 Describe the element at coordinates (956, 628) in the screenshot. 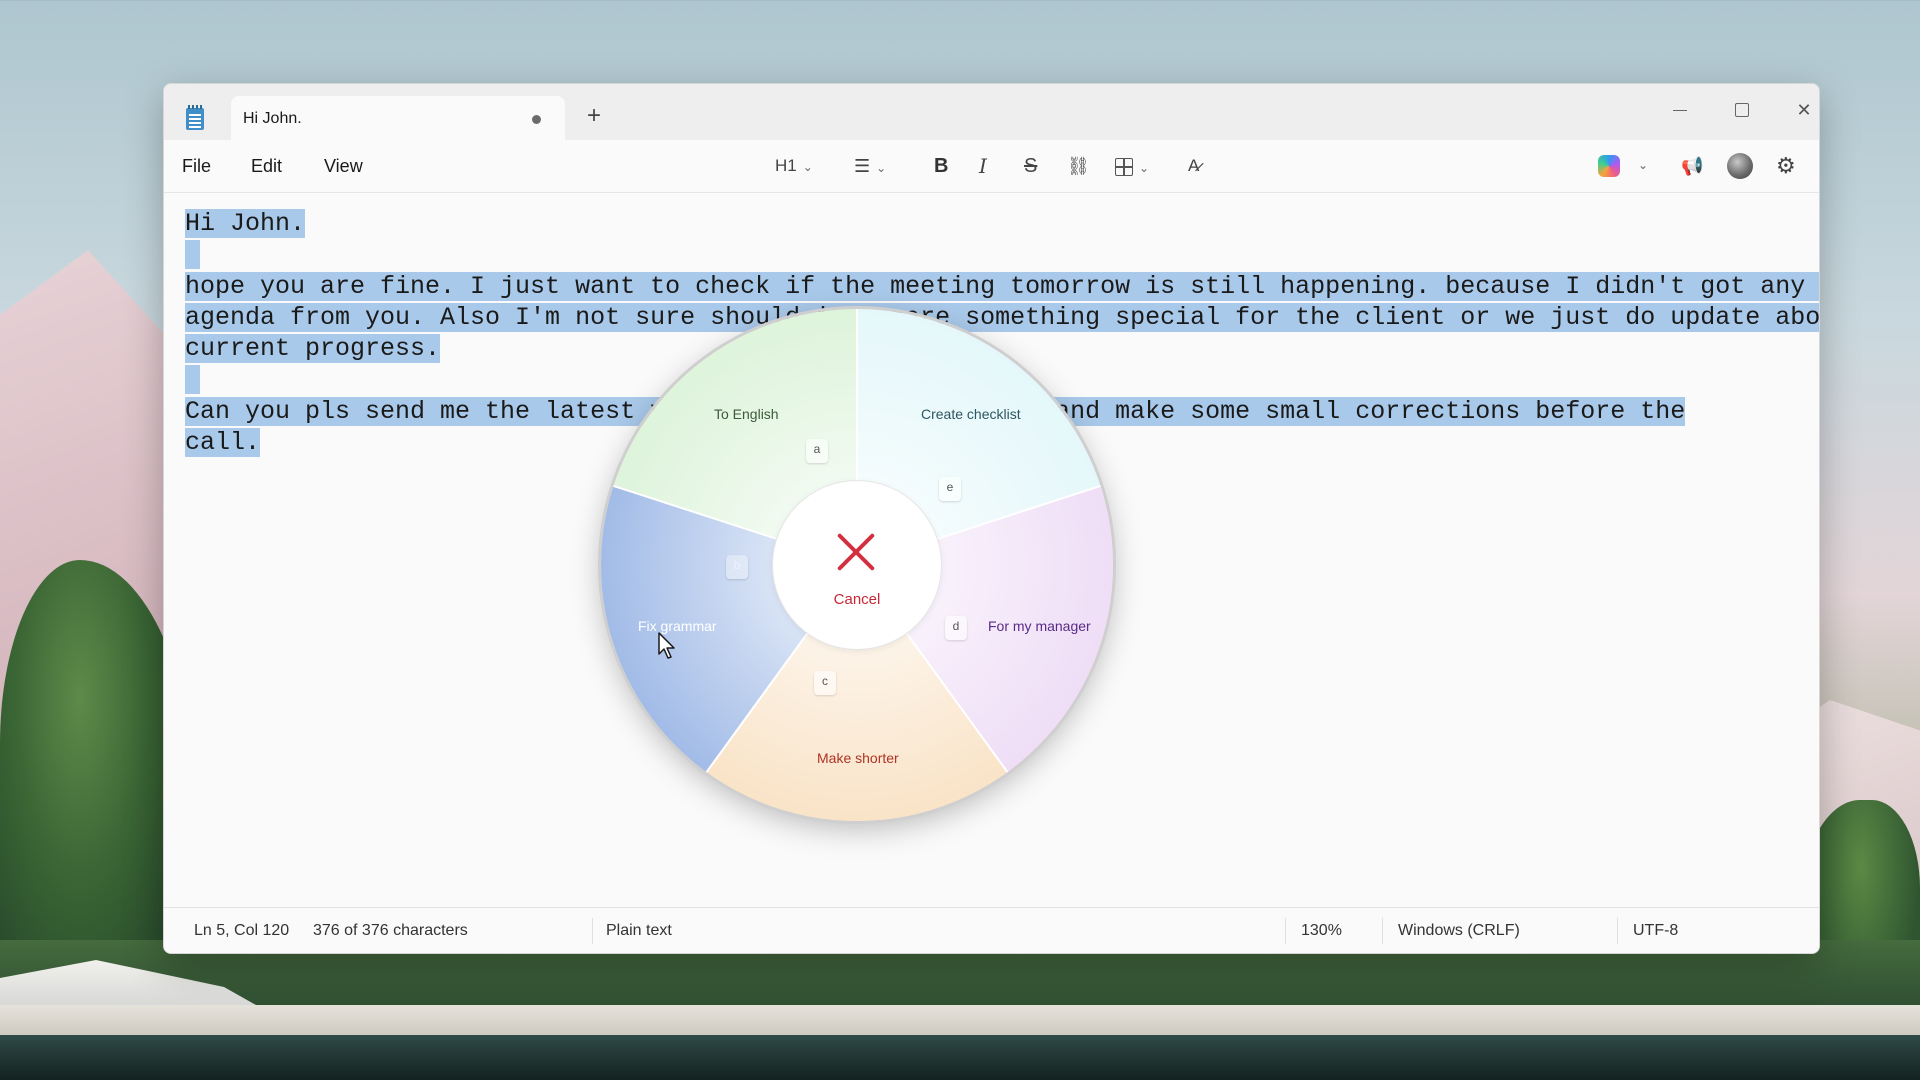

I see `shortcut-key-d: d` at that location.